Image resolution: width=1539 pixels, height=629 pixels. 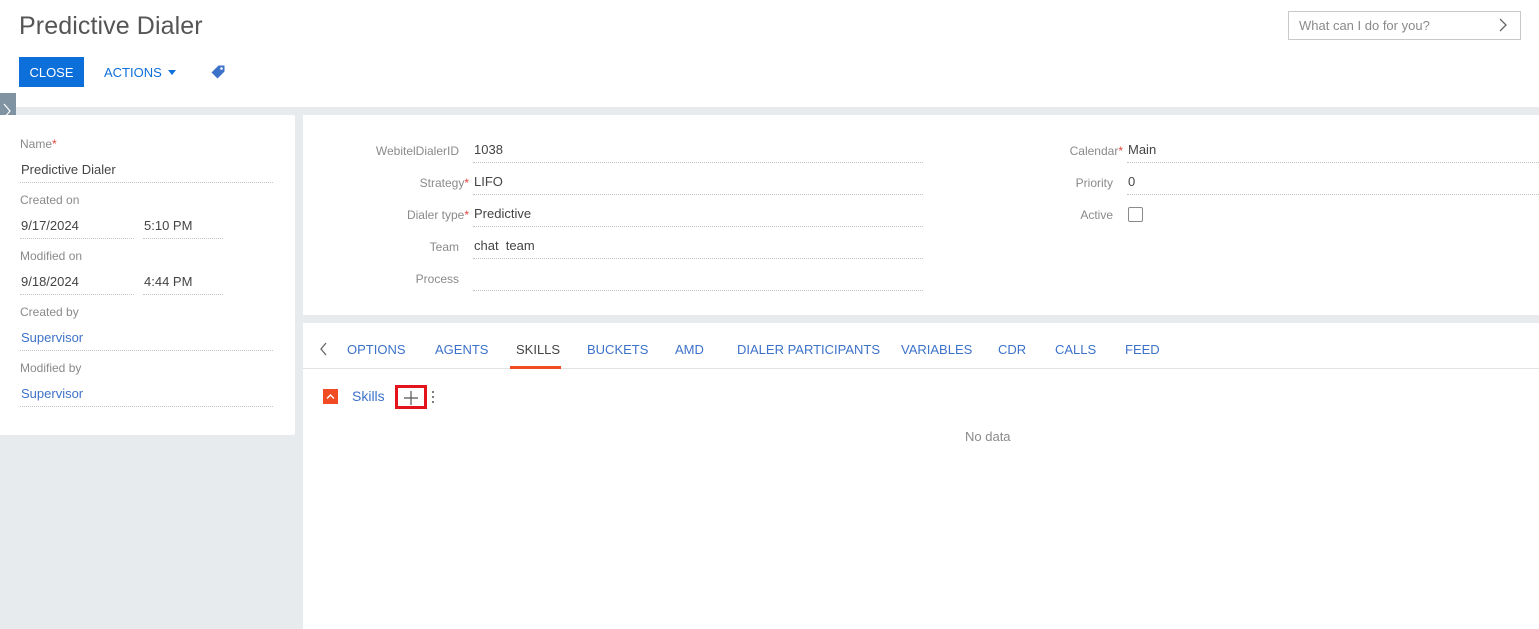 What do you see at coordinates (168, 281) in the screenshot?
I see `modified-on-time: 4:44 PM` at bounding box center [168, 281].